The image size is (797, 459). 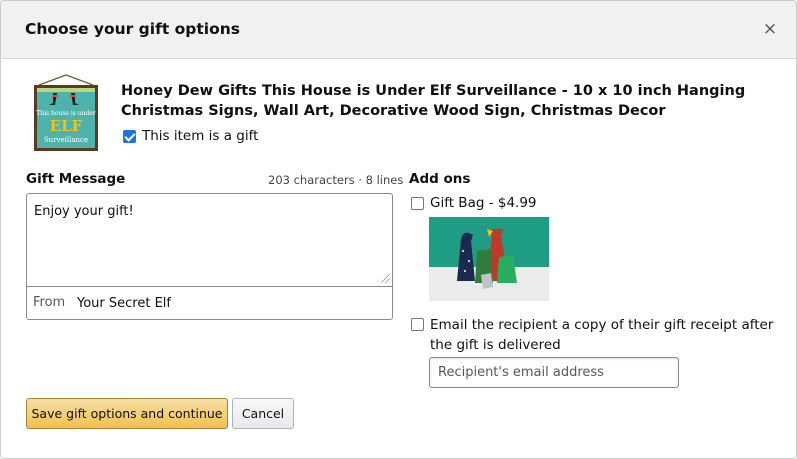 I want to click on resize-grip-icon, so click(x=385, y=278).